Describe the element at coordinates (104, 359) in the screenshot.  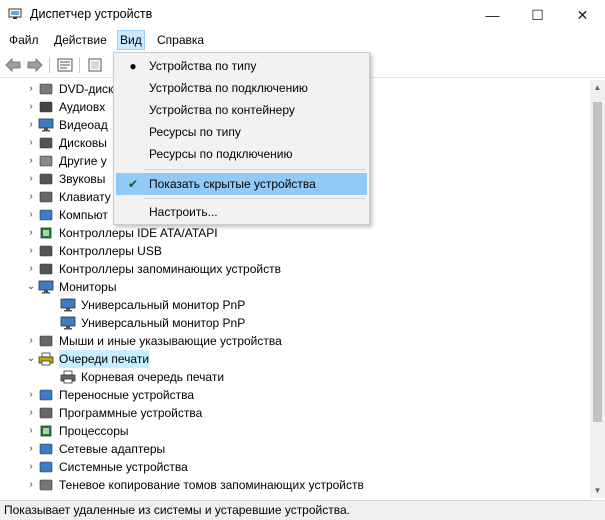
I see `tree-row-label: Очереди печати` at that location.